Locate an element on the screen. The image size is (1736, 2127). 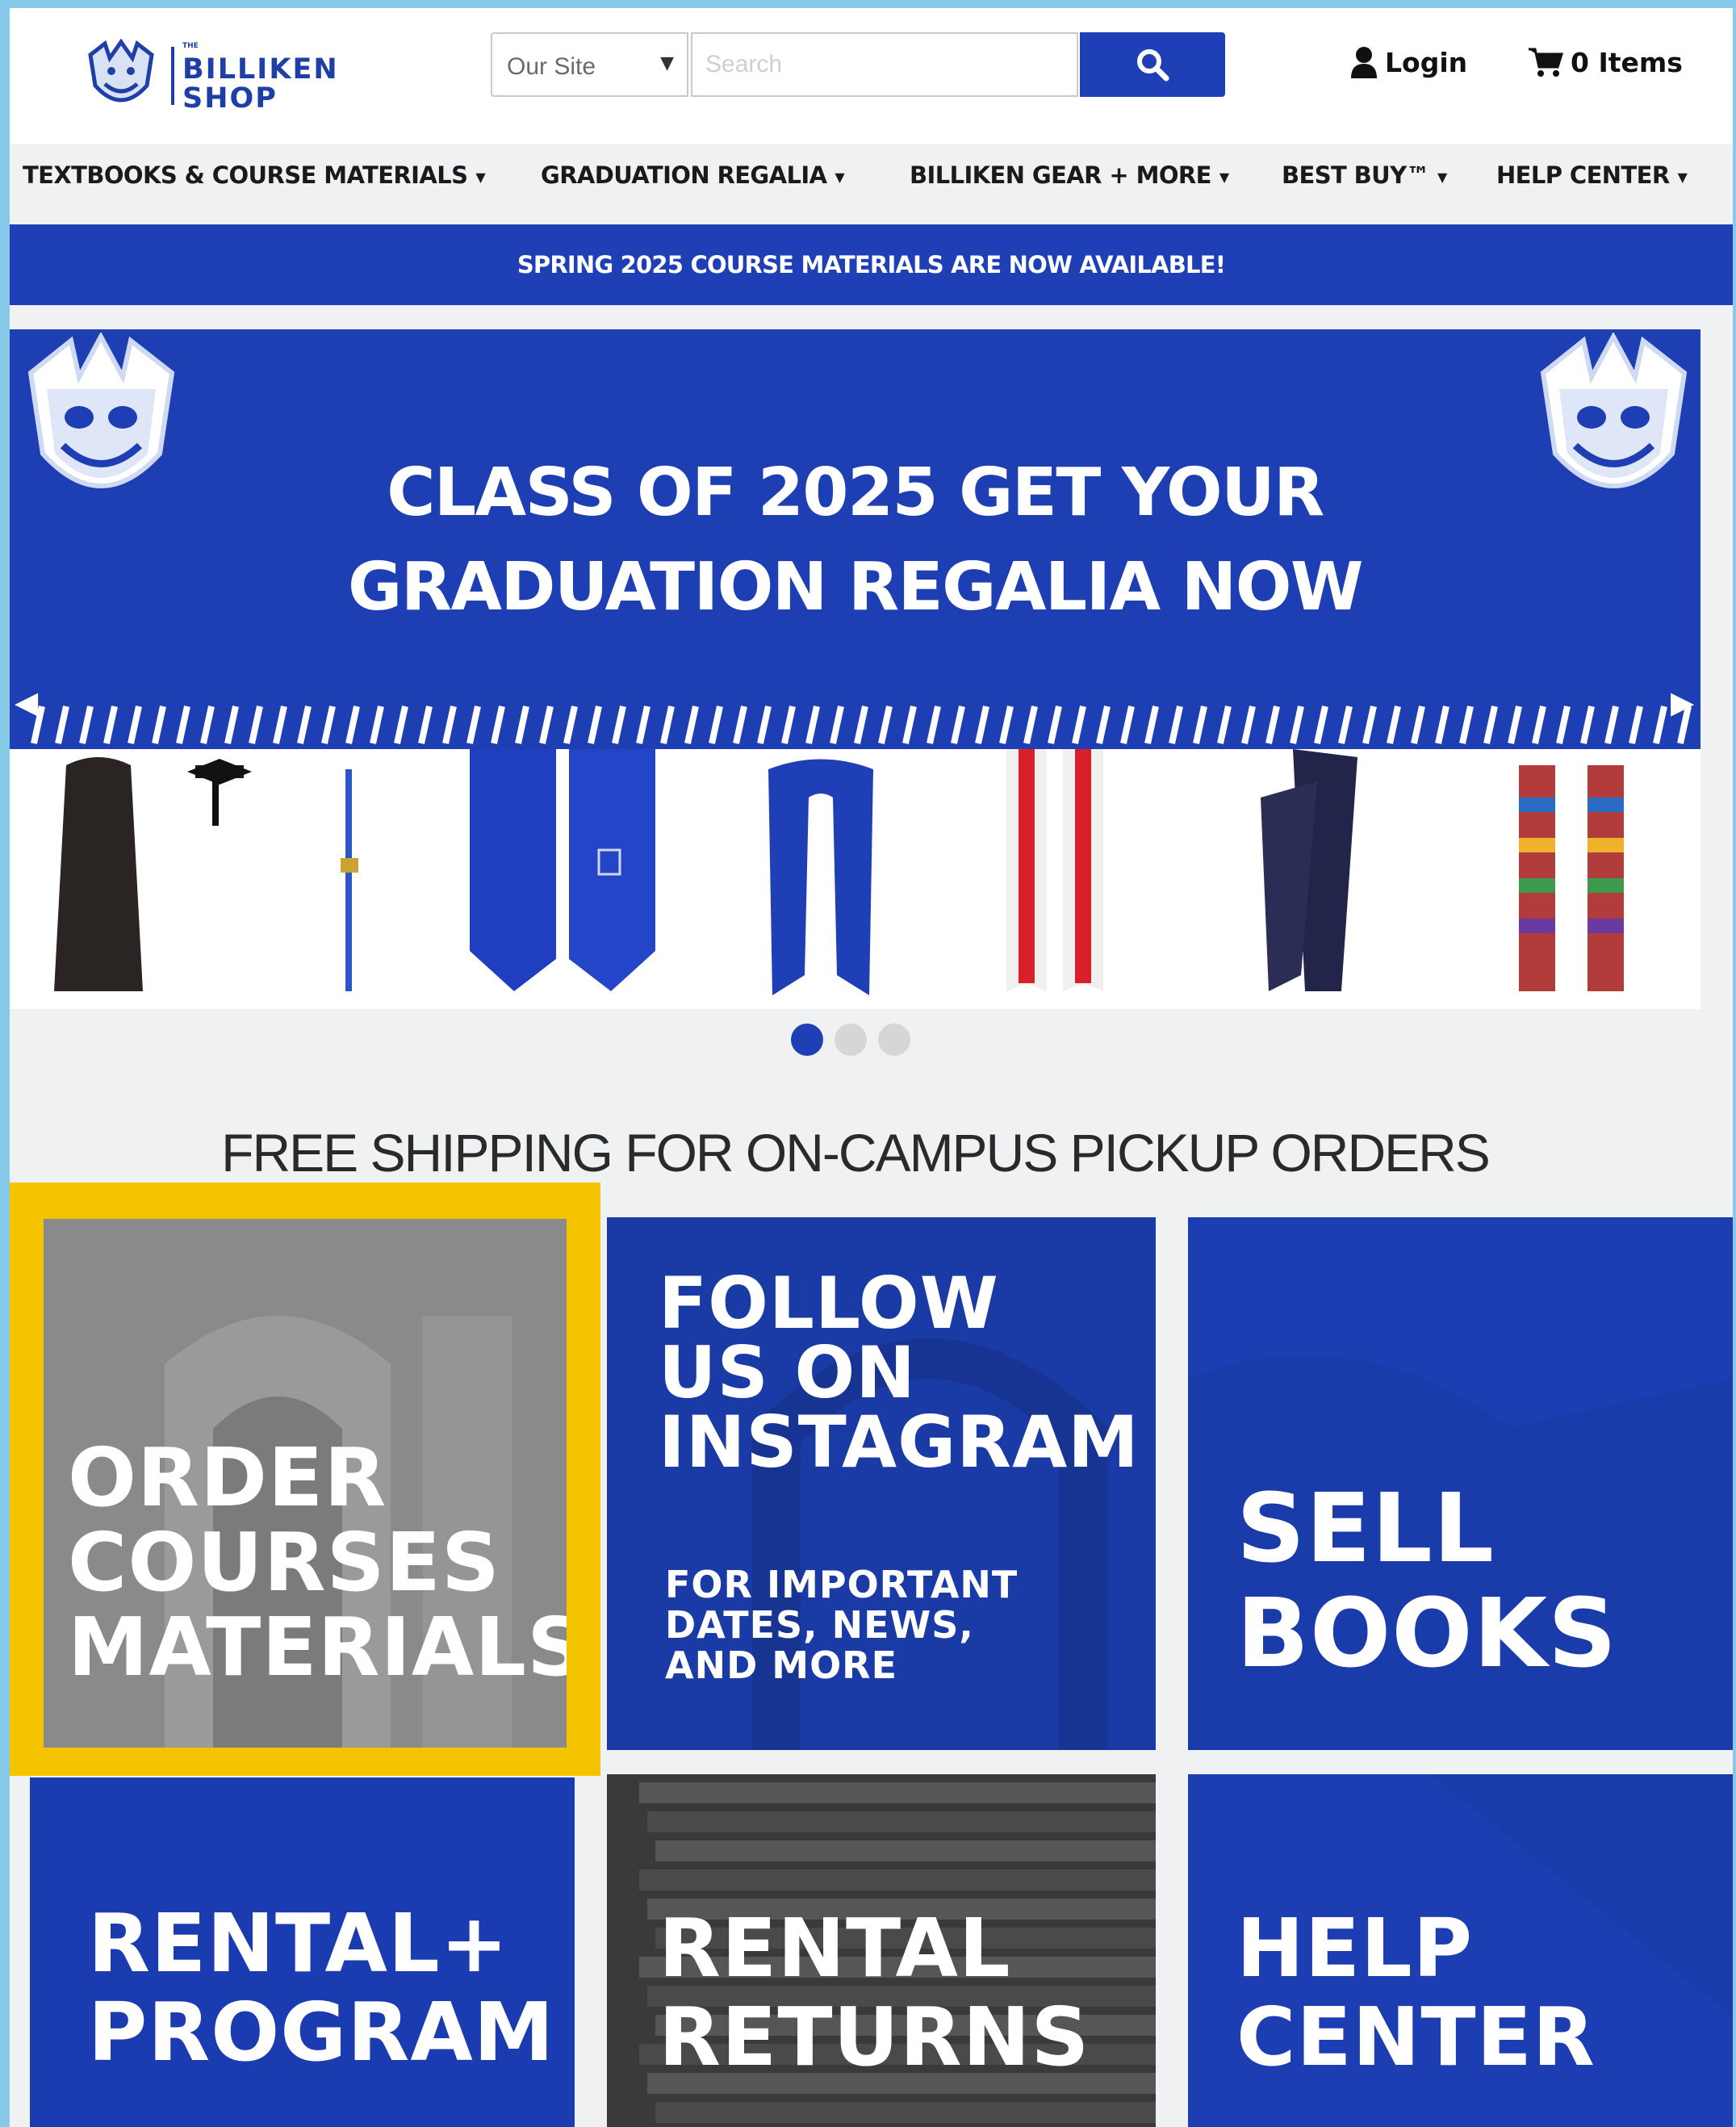
tile-help-line2: CENTER is located at coordinates (1416, 2037).